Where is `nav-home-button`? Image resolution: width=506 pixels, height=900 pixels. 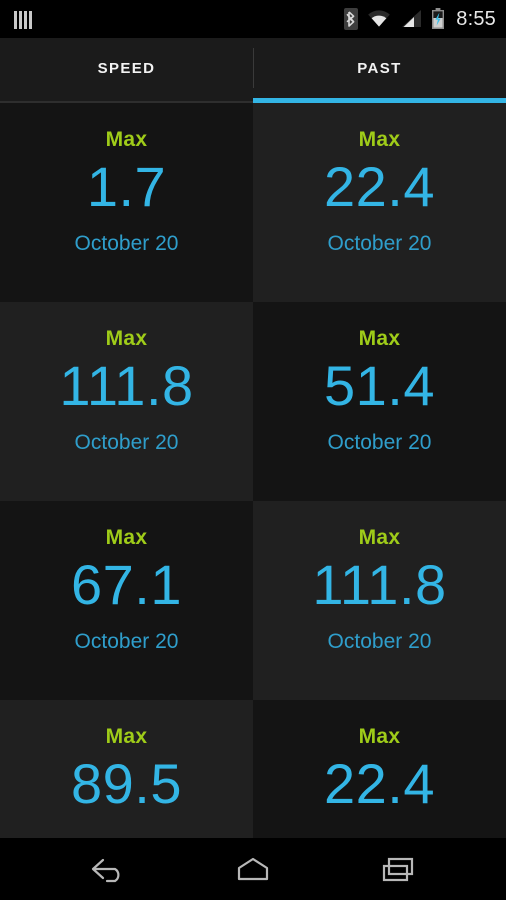 nav-home-button is located at coordinates (253, 869).